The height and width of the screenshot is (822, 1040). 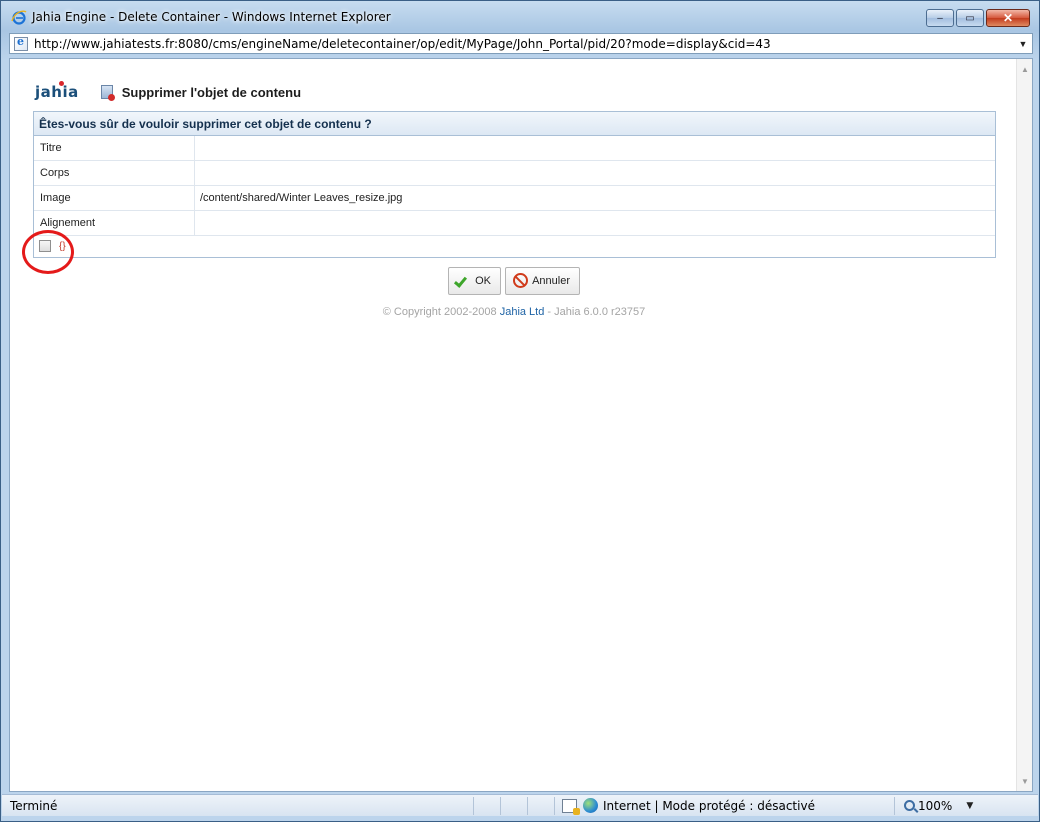 I want to click on page-icon, so click(x=21, y=43).